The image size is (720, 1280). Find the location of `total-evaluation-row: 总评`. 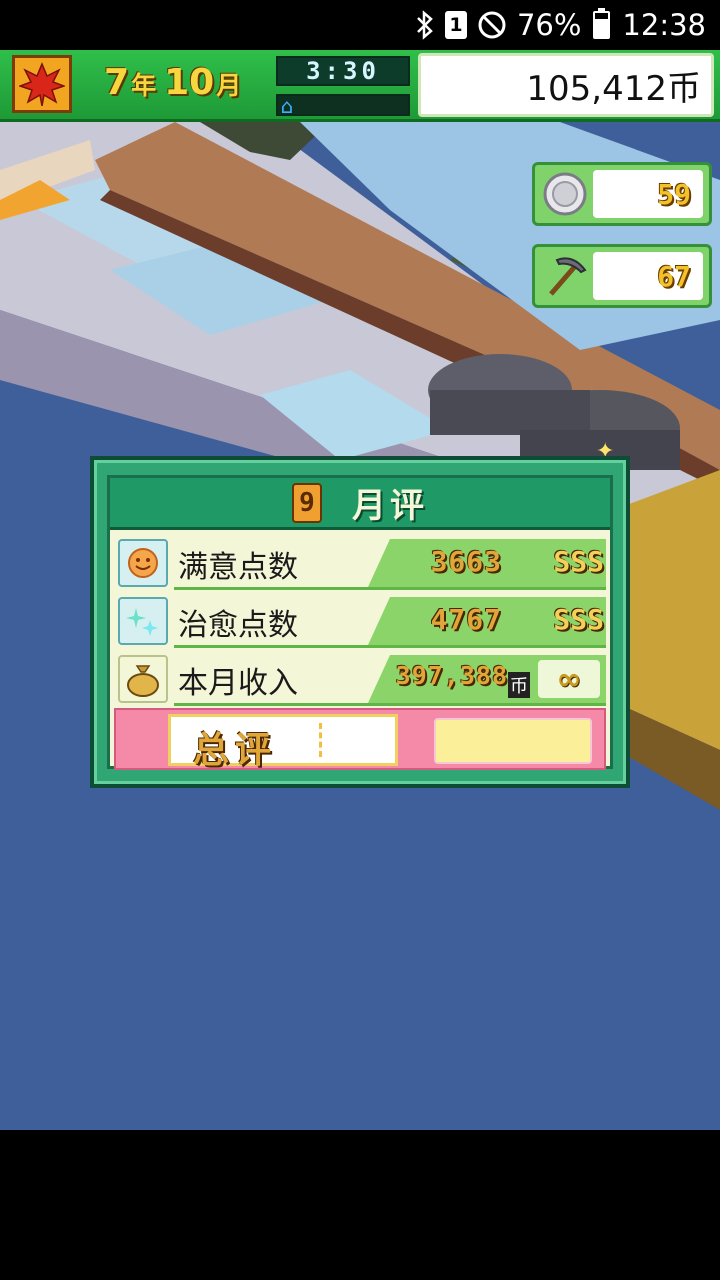

total-evaluation-row: 总评 is located at coordinates (360, 739).